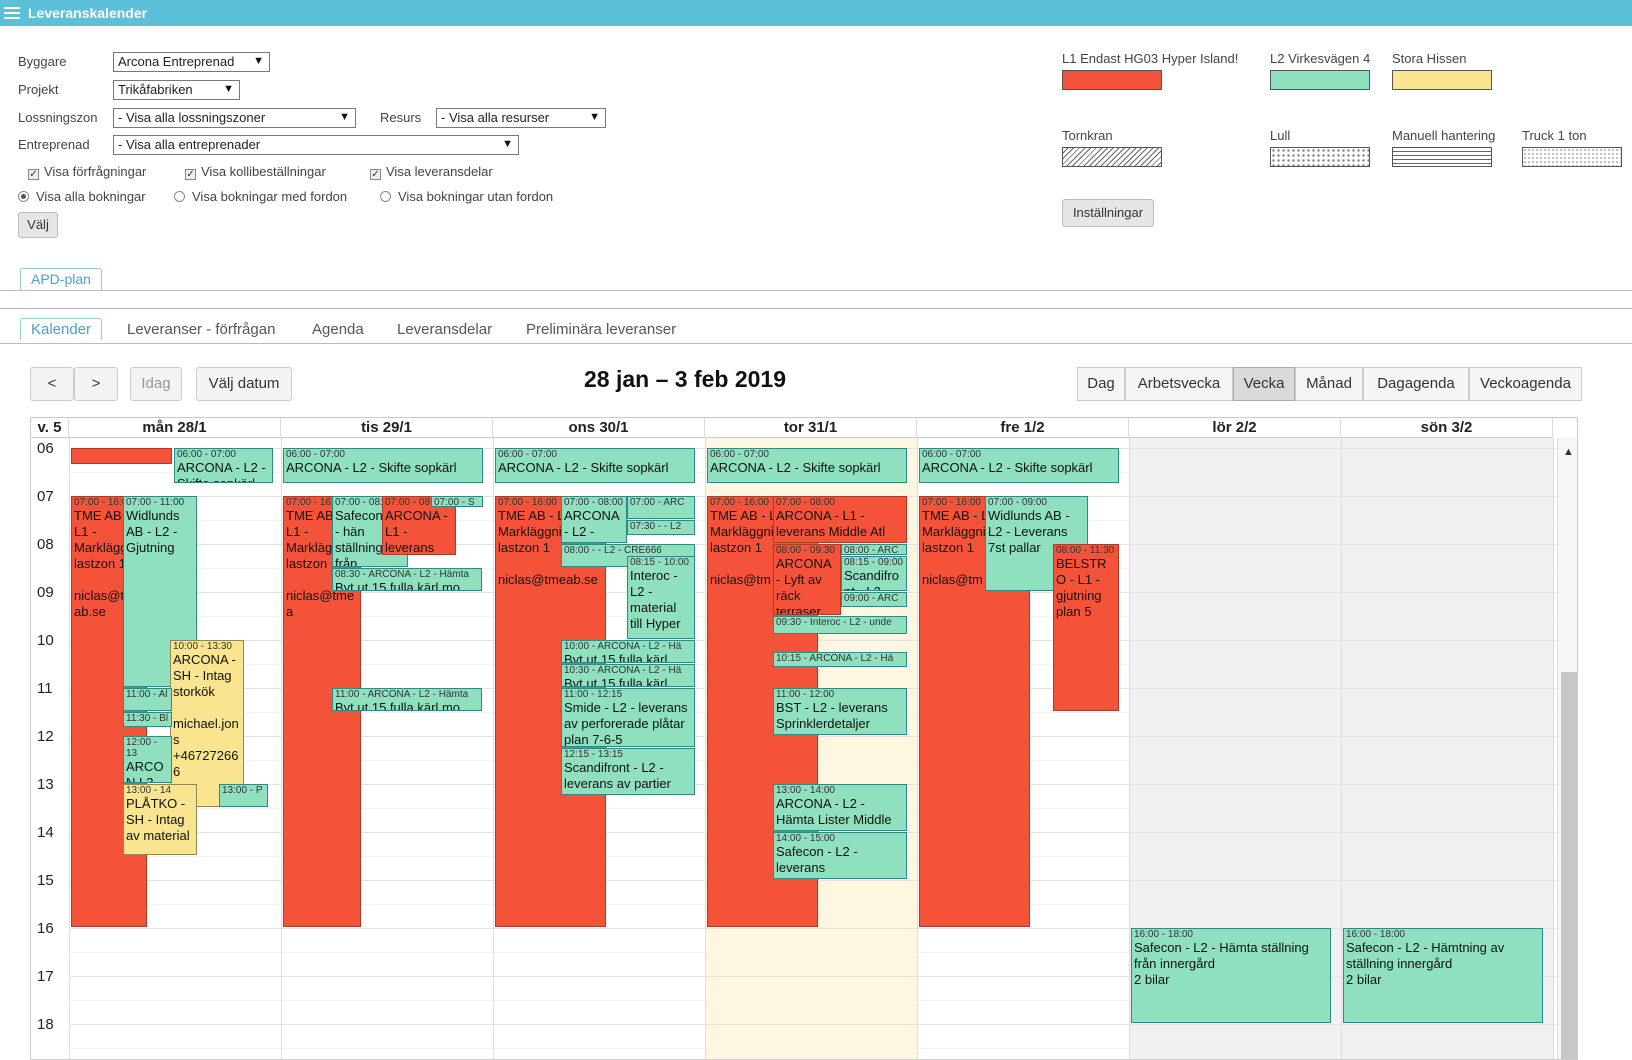 The width and height of the screenshot is (1632, 1060). What do you see at coordinates (840, 625) in the screenshot?
I see `calendar-event: 09:30 - Interoc - L2 - unde` at bounding box center [840, 625].